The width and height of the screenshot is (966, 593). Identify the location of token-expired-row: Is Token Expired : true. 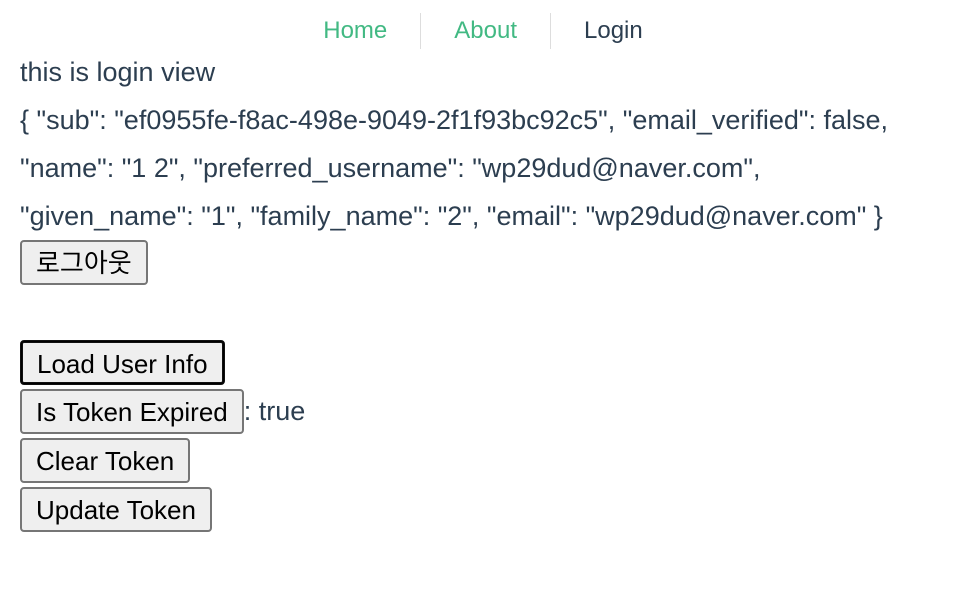
(475, 413).